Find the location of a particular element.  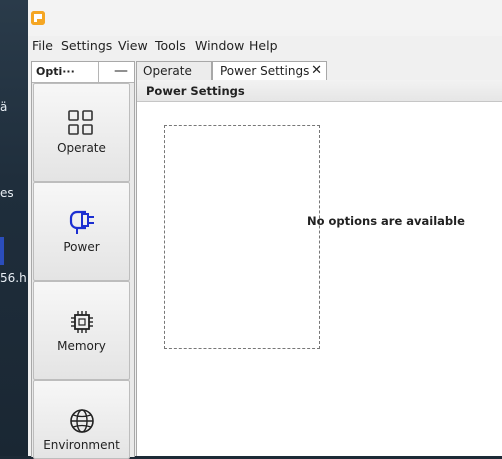

panel-header: Power Settings is located at coordinates (319, 91).